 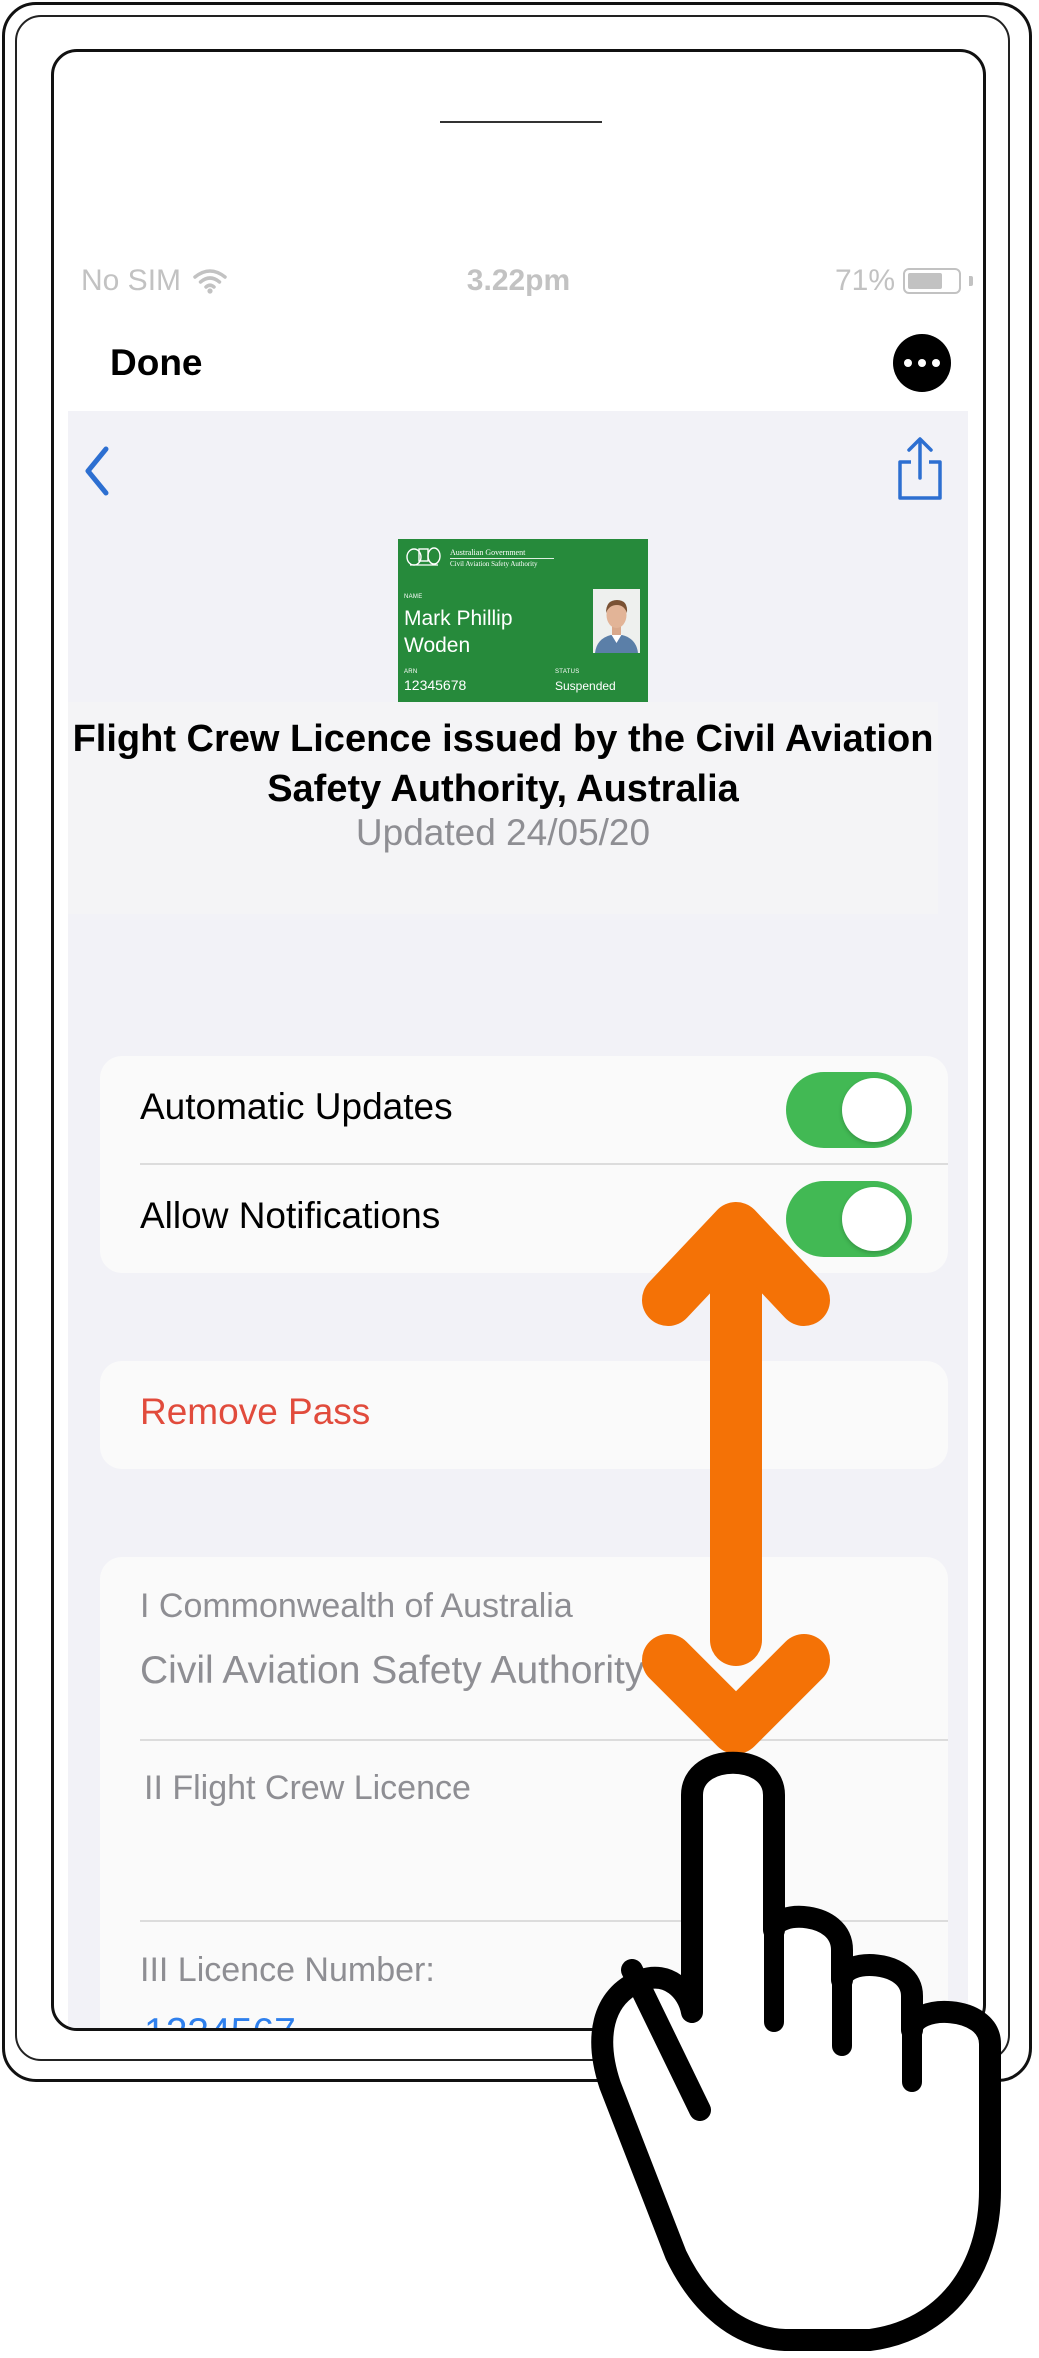 What do you see at coordinates (920, 469) in the screenshot?
I see `share-icon` at bounding box center [920, 469].